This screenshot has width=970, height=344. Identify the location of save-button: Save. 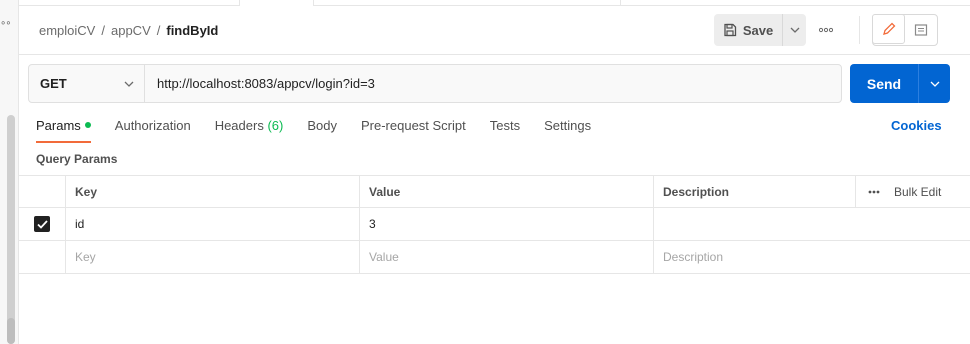
(748, 30).